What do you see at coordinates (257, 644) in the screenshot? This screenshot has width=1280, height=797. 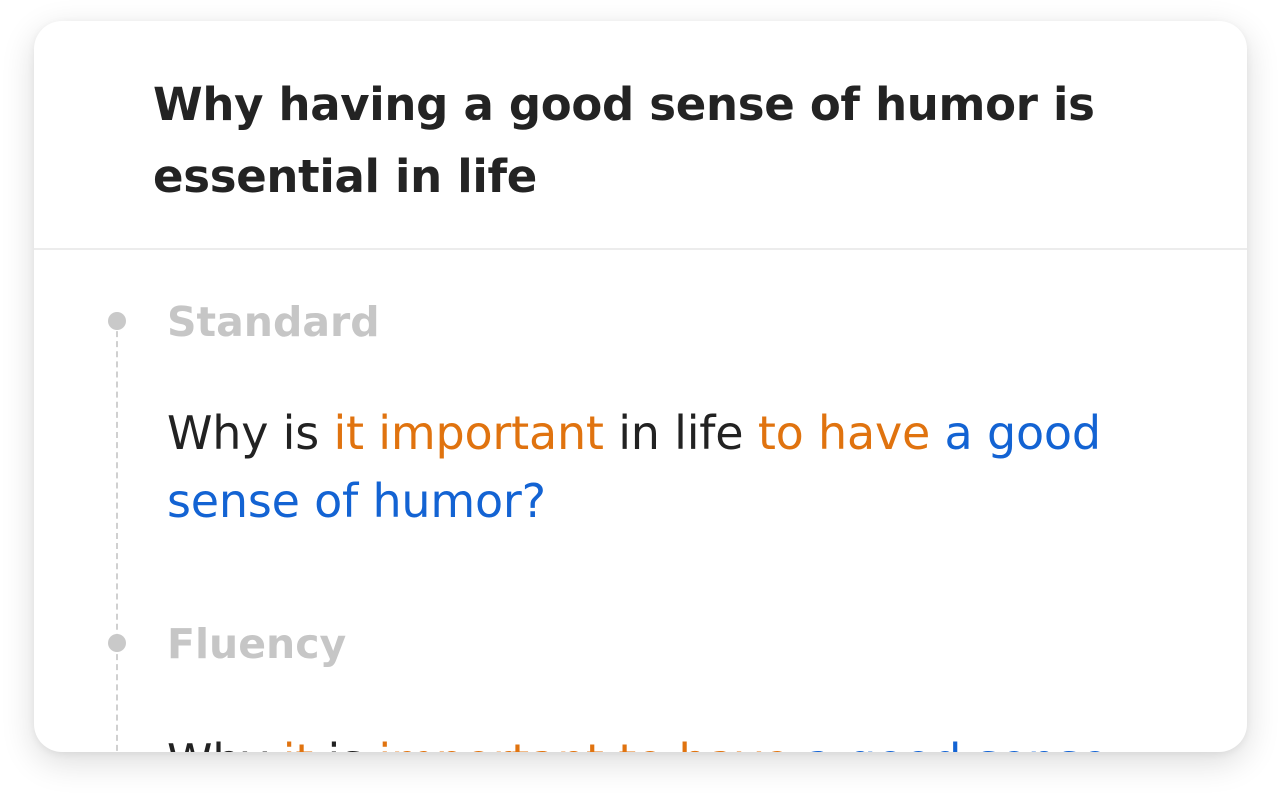 I see `section-label-fluency: Fluency` at bounding box center [257, 644].